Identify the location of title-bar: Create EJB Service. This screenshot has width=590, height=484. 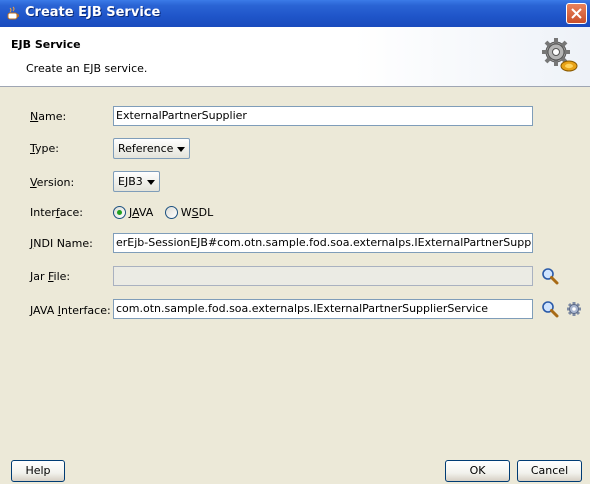
(295, 13).